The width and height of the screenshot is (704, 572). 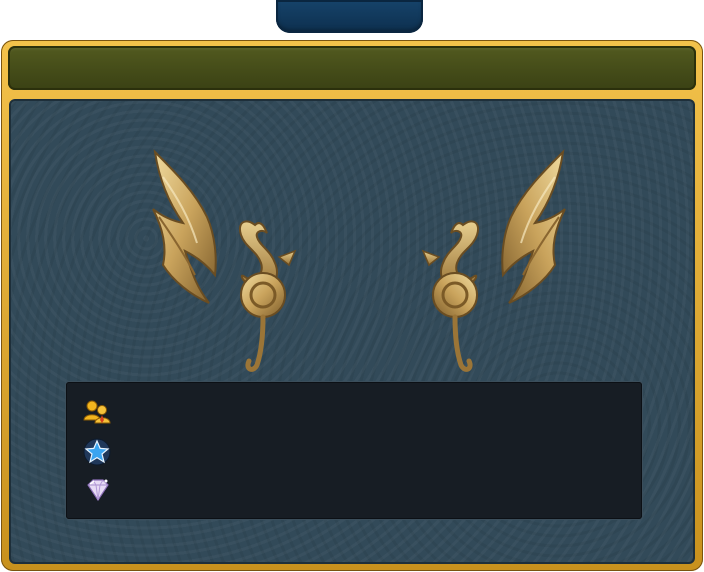 I want to click on header-bar, so click(x=352, y=68).